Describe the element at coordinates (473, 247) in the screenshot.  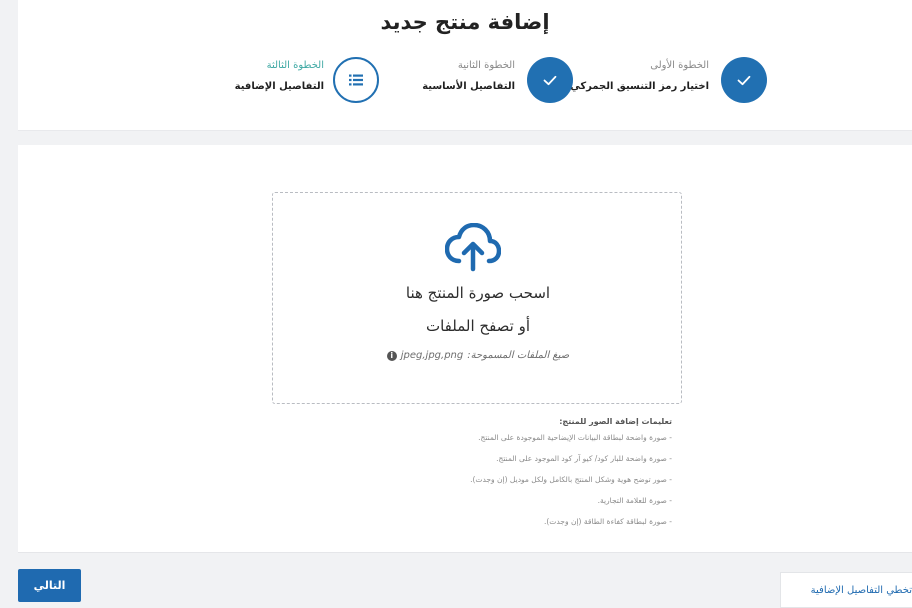
I see `cloud-upload-icon` at that location.